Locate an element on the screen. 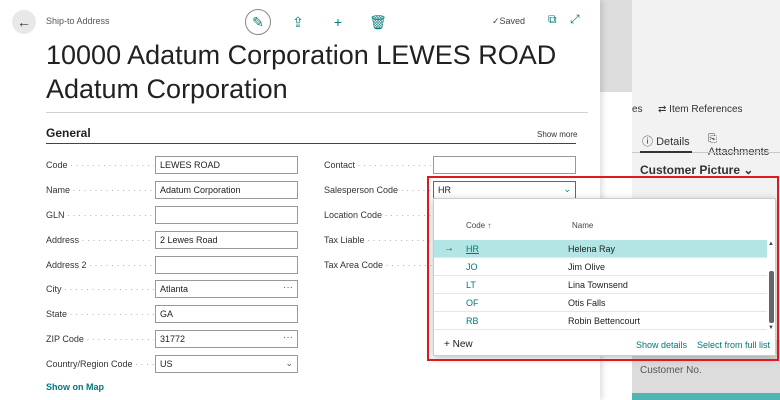  back-button: ← is located at coordinates (24, 22).